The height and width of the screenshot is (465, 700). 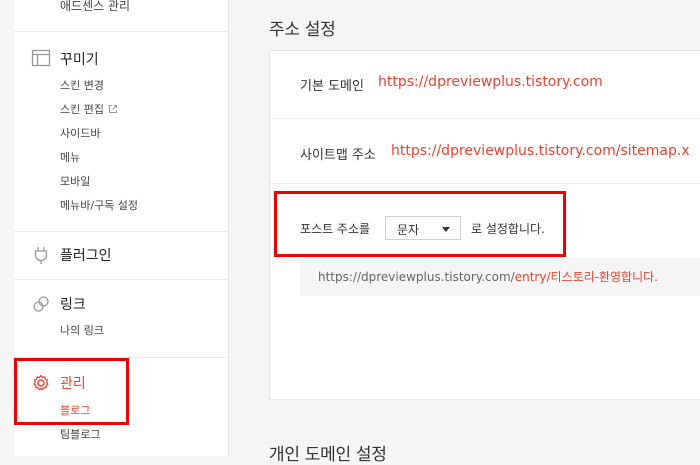 What do you see at coordinates (41, 304) in the screenshot?
I see `link-icon` at bounding box center [41, 304].